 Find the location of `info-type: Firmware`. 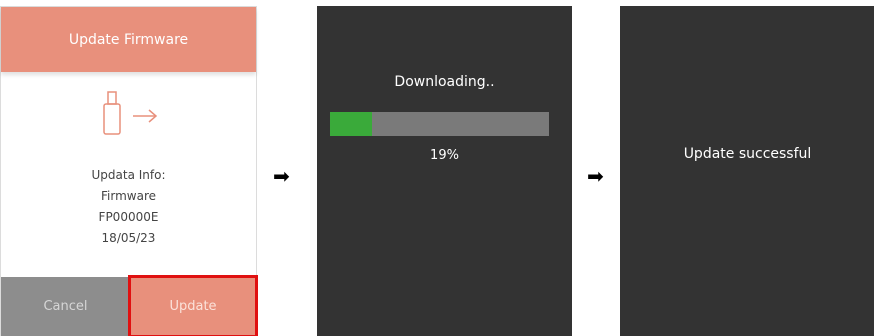

info-type: Firmware is located at coordinates (128, 196).